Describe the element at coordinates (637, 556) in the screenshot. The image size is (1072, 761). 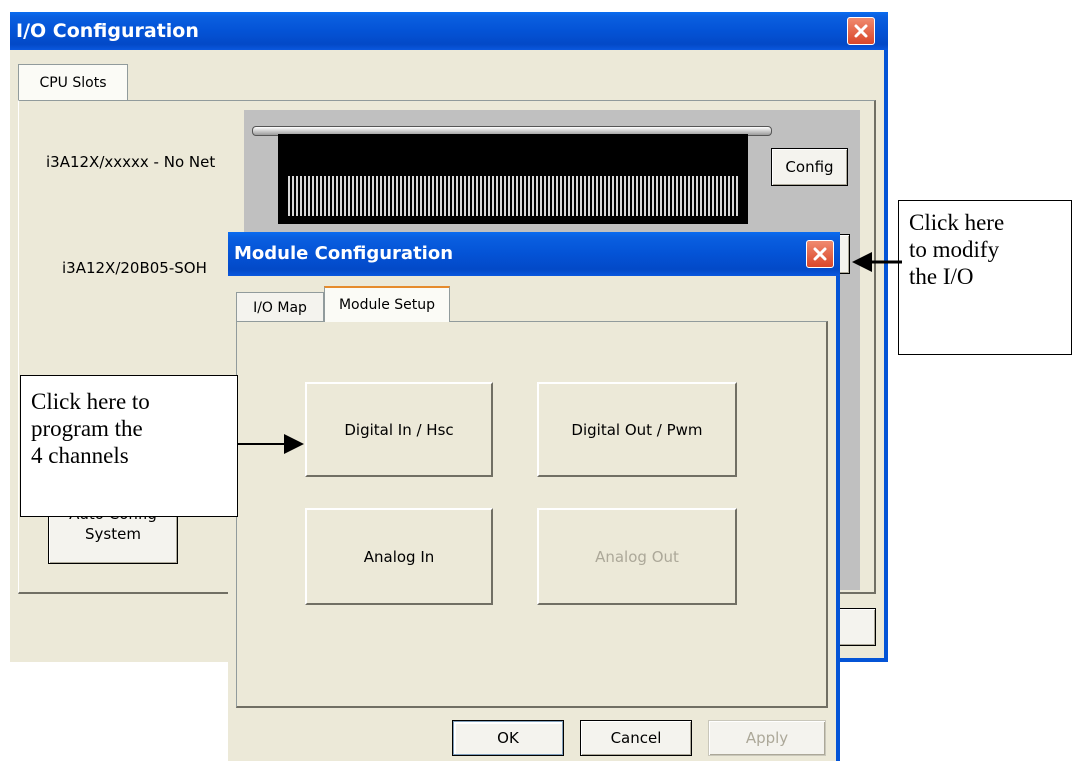
I see `analog-out-button: Analog Out` at that location.